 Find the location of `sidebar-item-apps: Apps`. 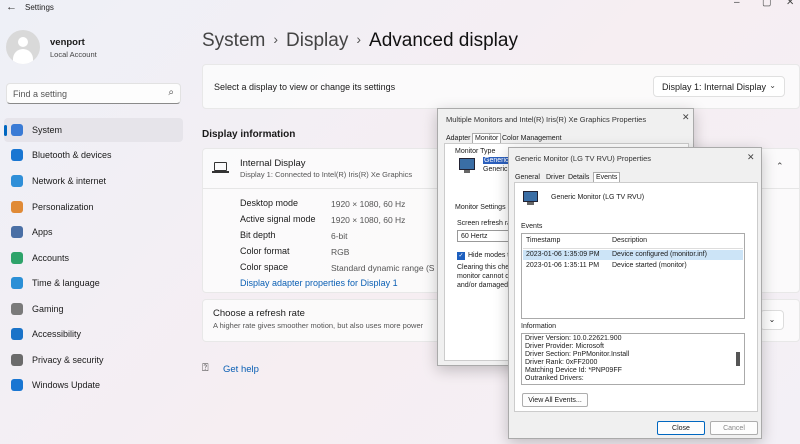

sidebar-item-apps: Apps is located at coordinates (93, 232).